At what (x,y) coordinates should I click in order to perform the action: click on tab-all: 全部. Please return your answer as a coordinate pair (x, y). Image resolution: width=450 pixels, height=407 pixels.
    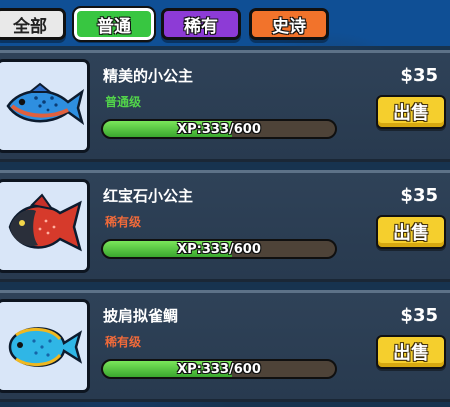
    Looking at the image, I should click on (33, 24).